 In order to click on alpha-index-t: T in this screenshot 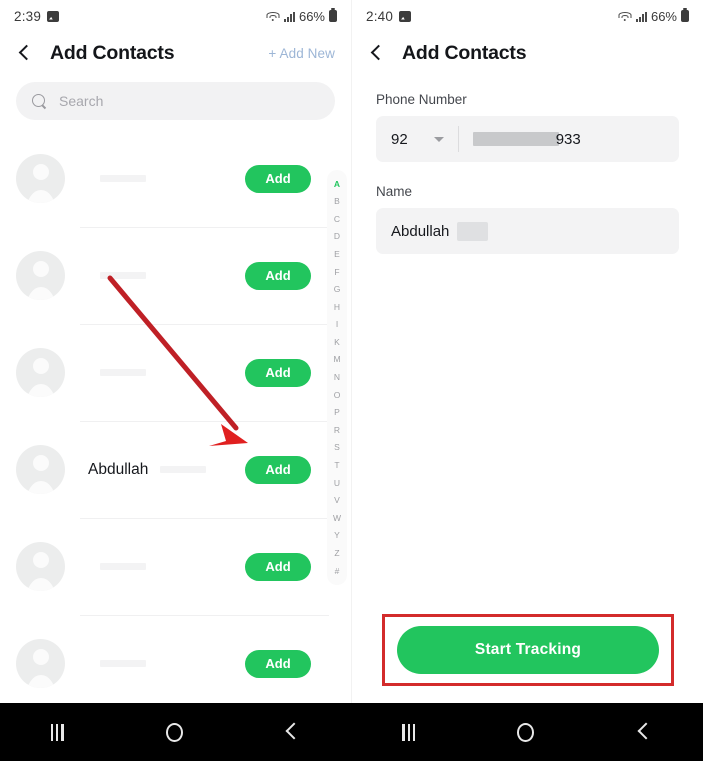, I will do `click(336, 466)`.